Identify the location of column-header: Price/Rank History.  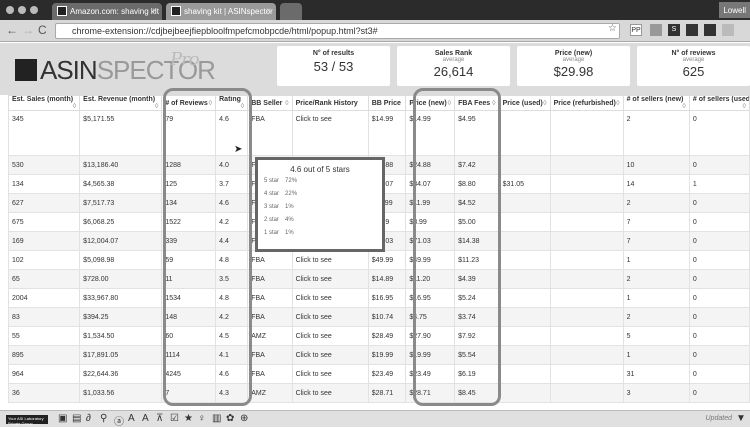
(330, 103).